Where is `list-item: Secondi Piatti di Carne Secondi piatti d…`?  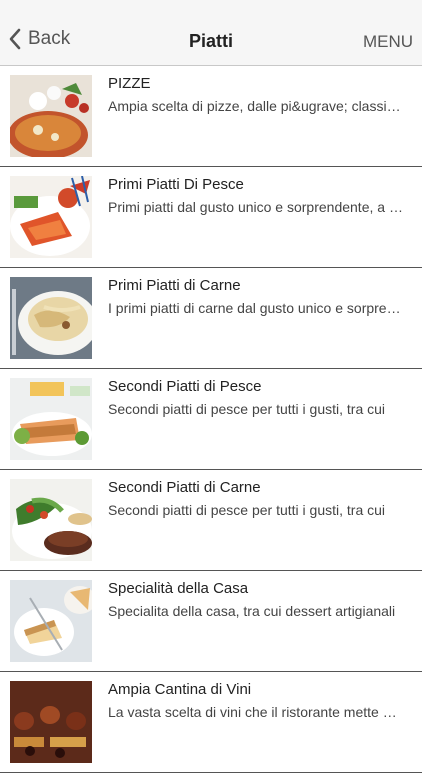 list-item: Secondi Piatti di Carne Secondi piatti d… is located at coordinates (211, 520).